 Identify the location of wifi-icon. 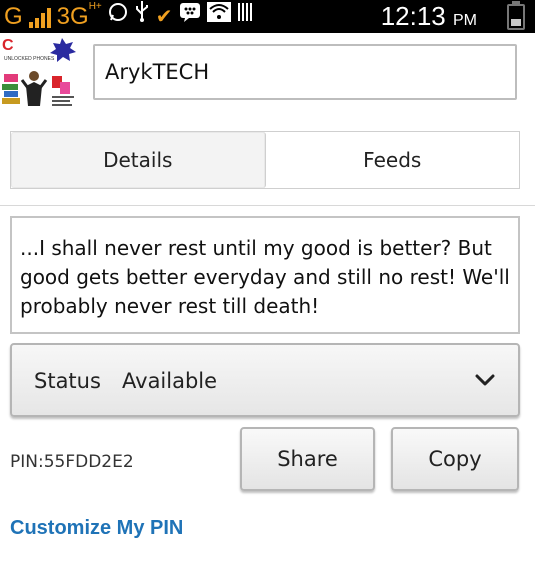
(218, 16).